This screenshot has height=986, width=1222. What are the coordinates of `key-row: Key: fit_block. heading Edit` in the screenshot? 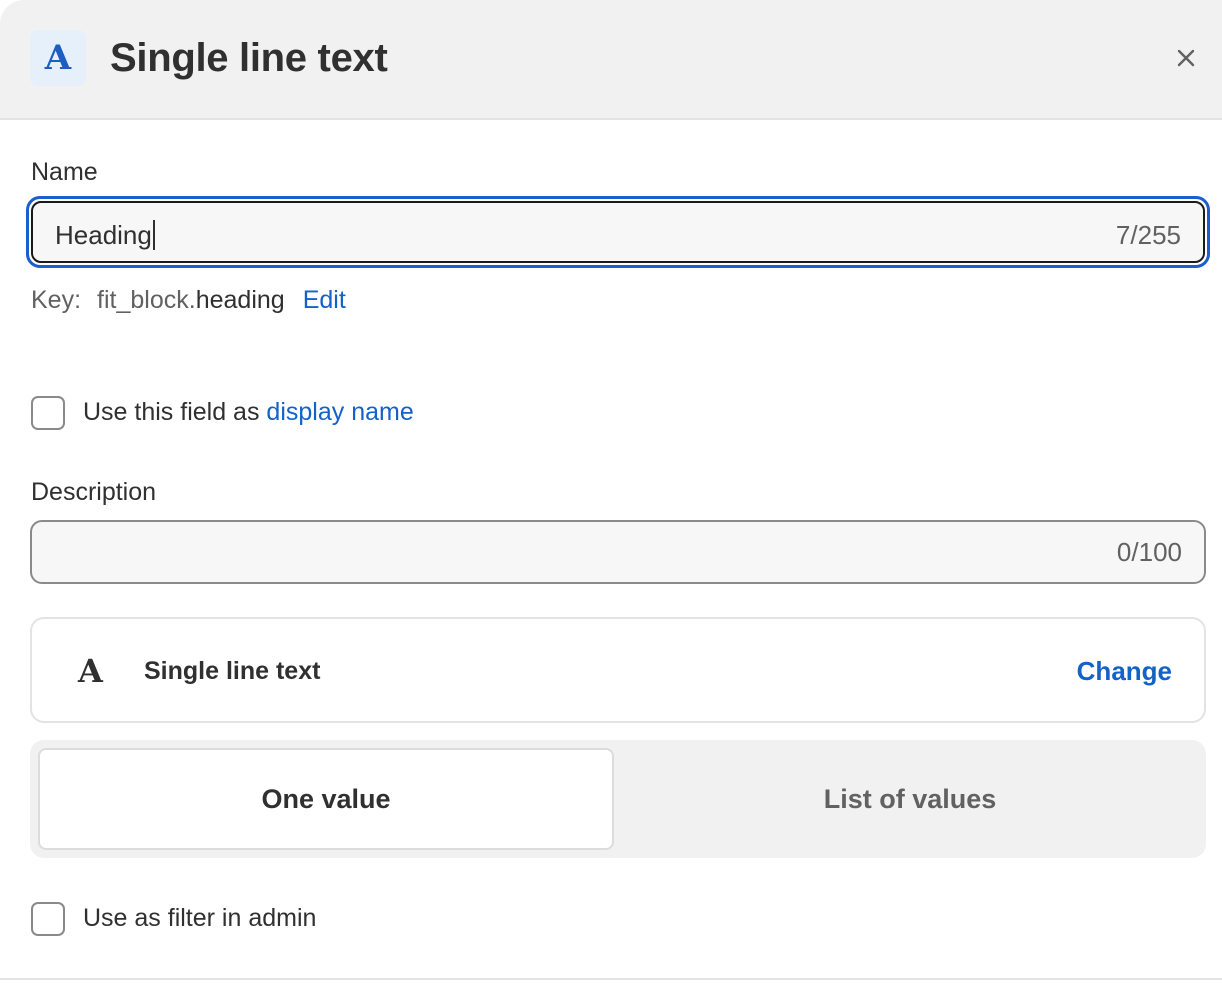 It's located at (188, 300).